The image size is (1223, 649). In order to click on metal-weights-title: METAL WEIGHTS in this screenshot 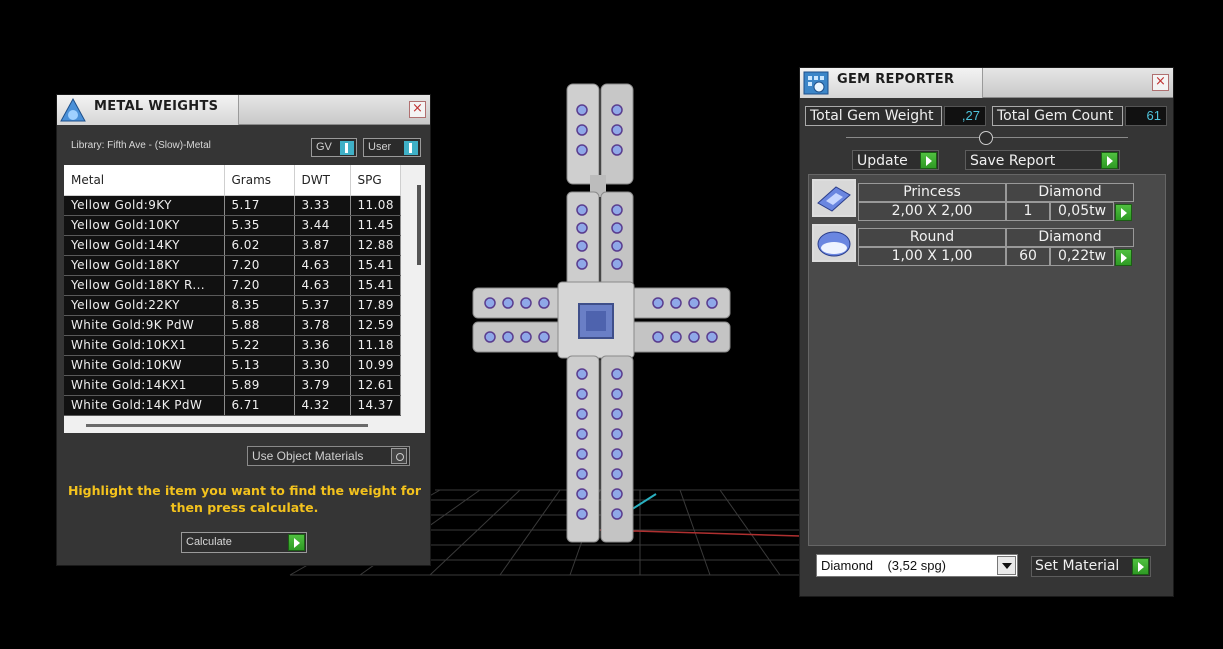, I will do `click(156, 106)`.